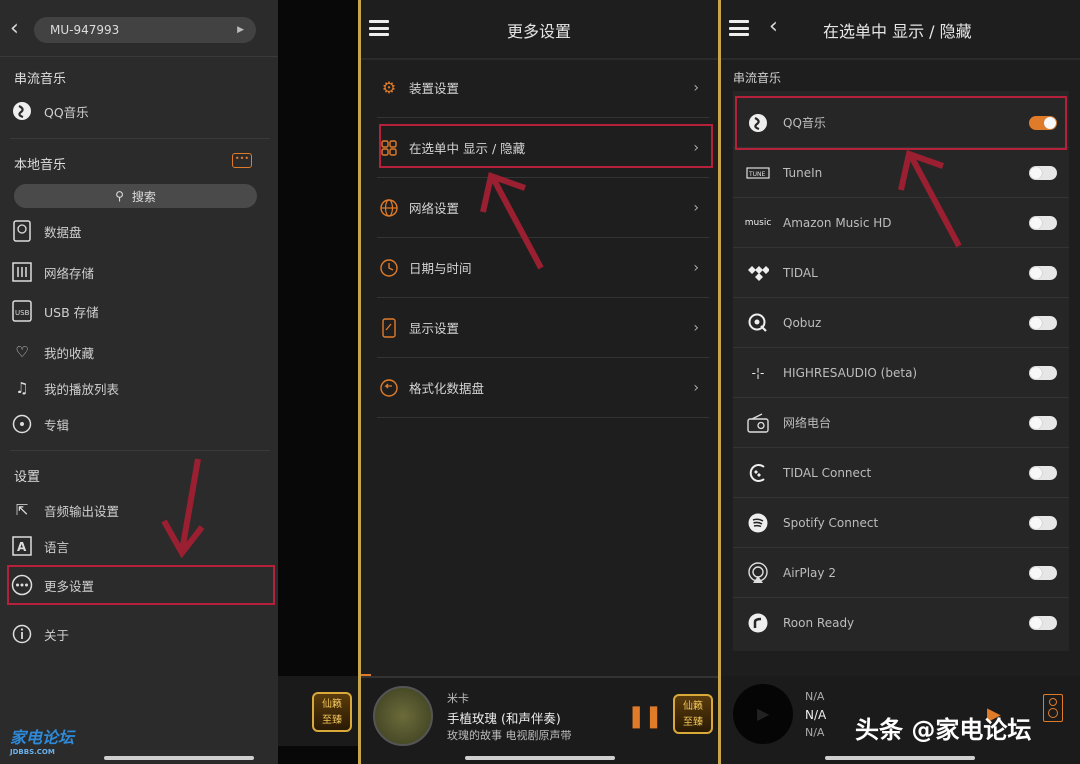 The width and height of the screenshot is (1080, 764). I want to click on drawer-item-qq-music: QQ音乐, so click(140, 111).